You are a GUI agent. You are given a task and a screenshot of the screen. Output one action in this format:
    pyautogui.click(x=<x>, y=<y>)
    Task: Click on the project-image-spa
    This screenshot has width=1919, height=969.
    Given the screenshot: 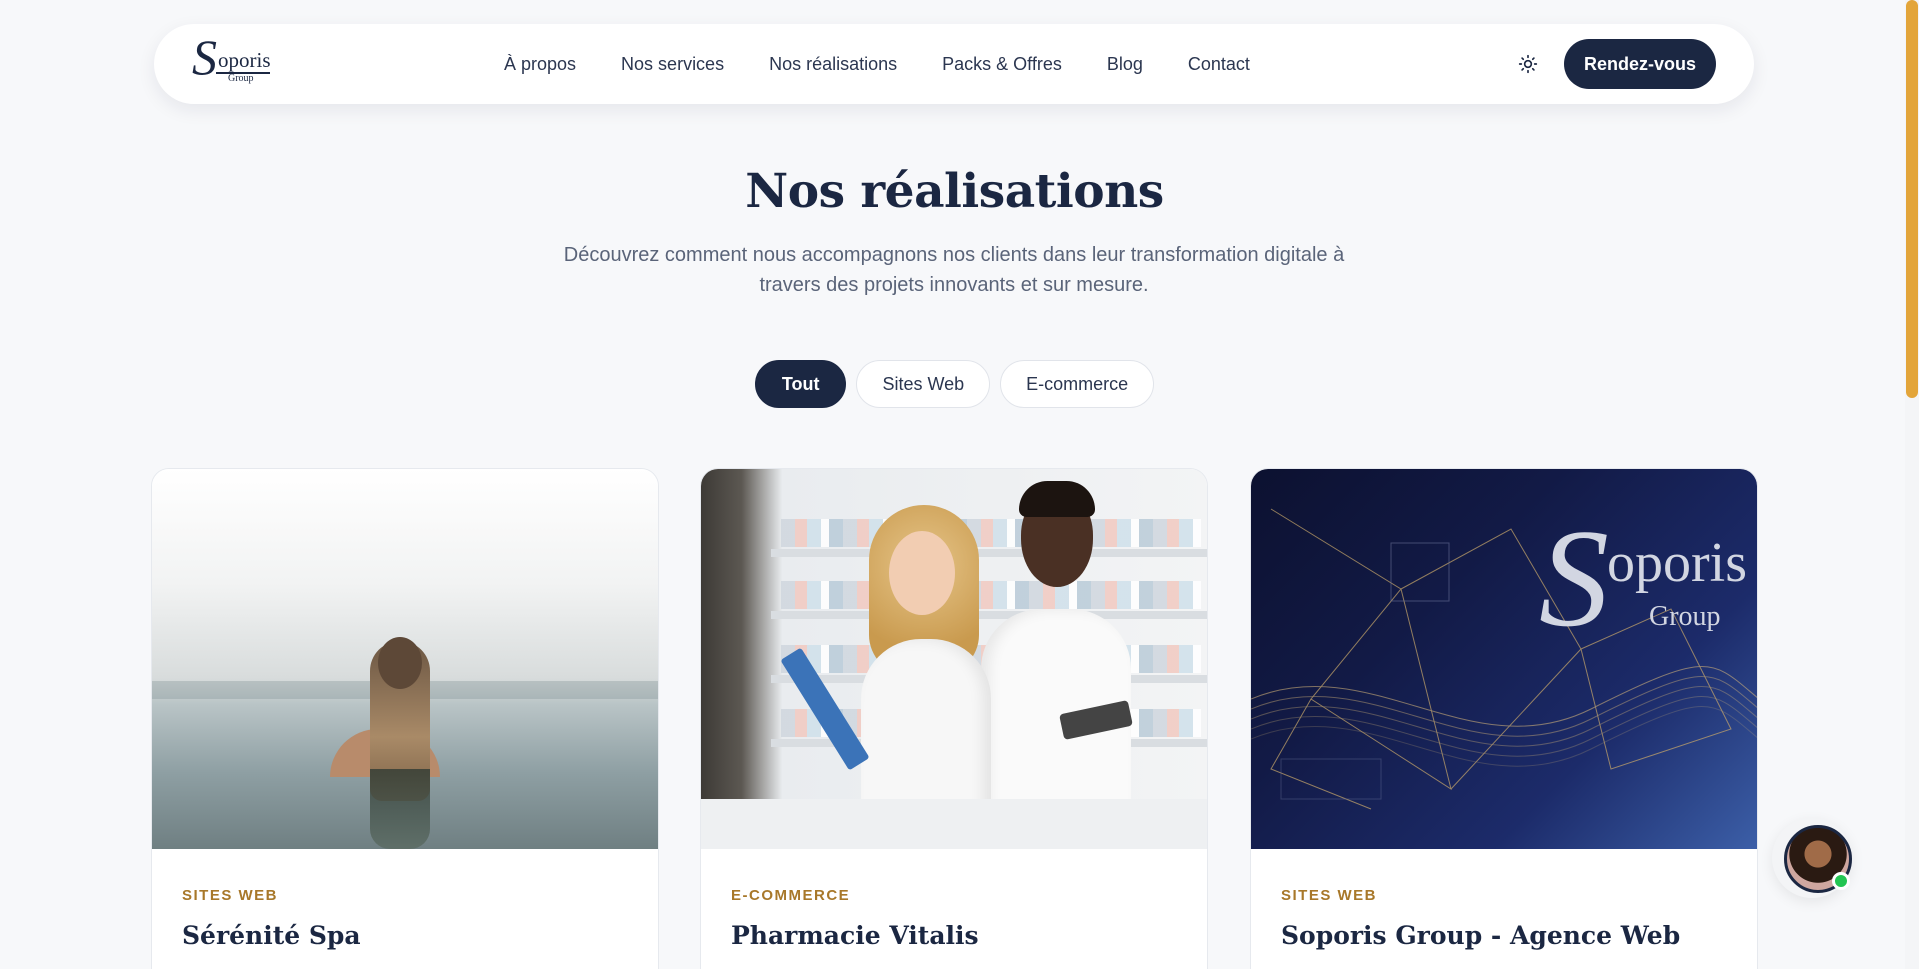 What is the action you would take?
    pyautogui.click(x=405, y=659)
    